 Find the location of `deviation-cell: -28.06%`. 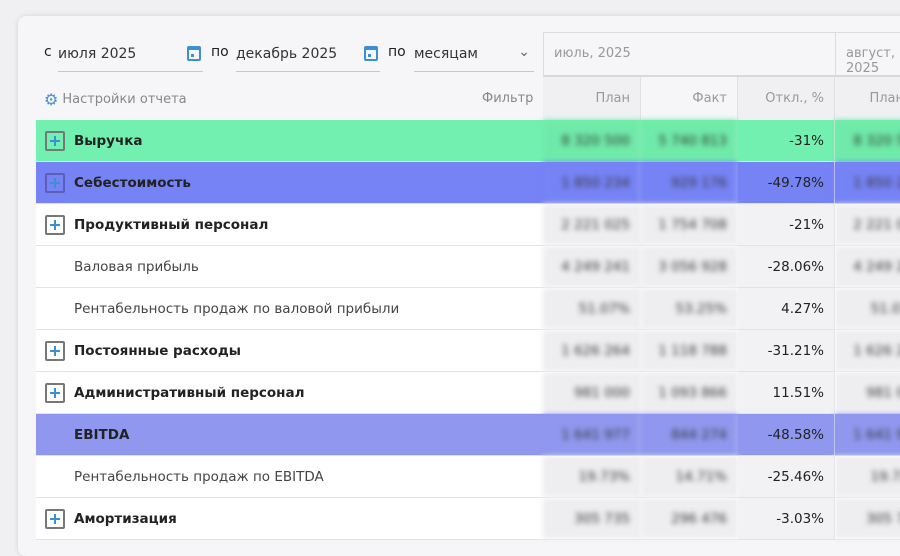

deviation-cell: -28.06% is located at coordinates (786, 266).